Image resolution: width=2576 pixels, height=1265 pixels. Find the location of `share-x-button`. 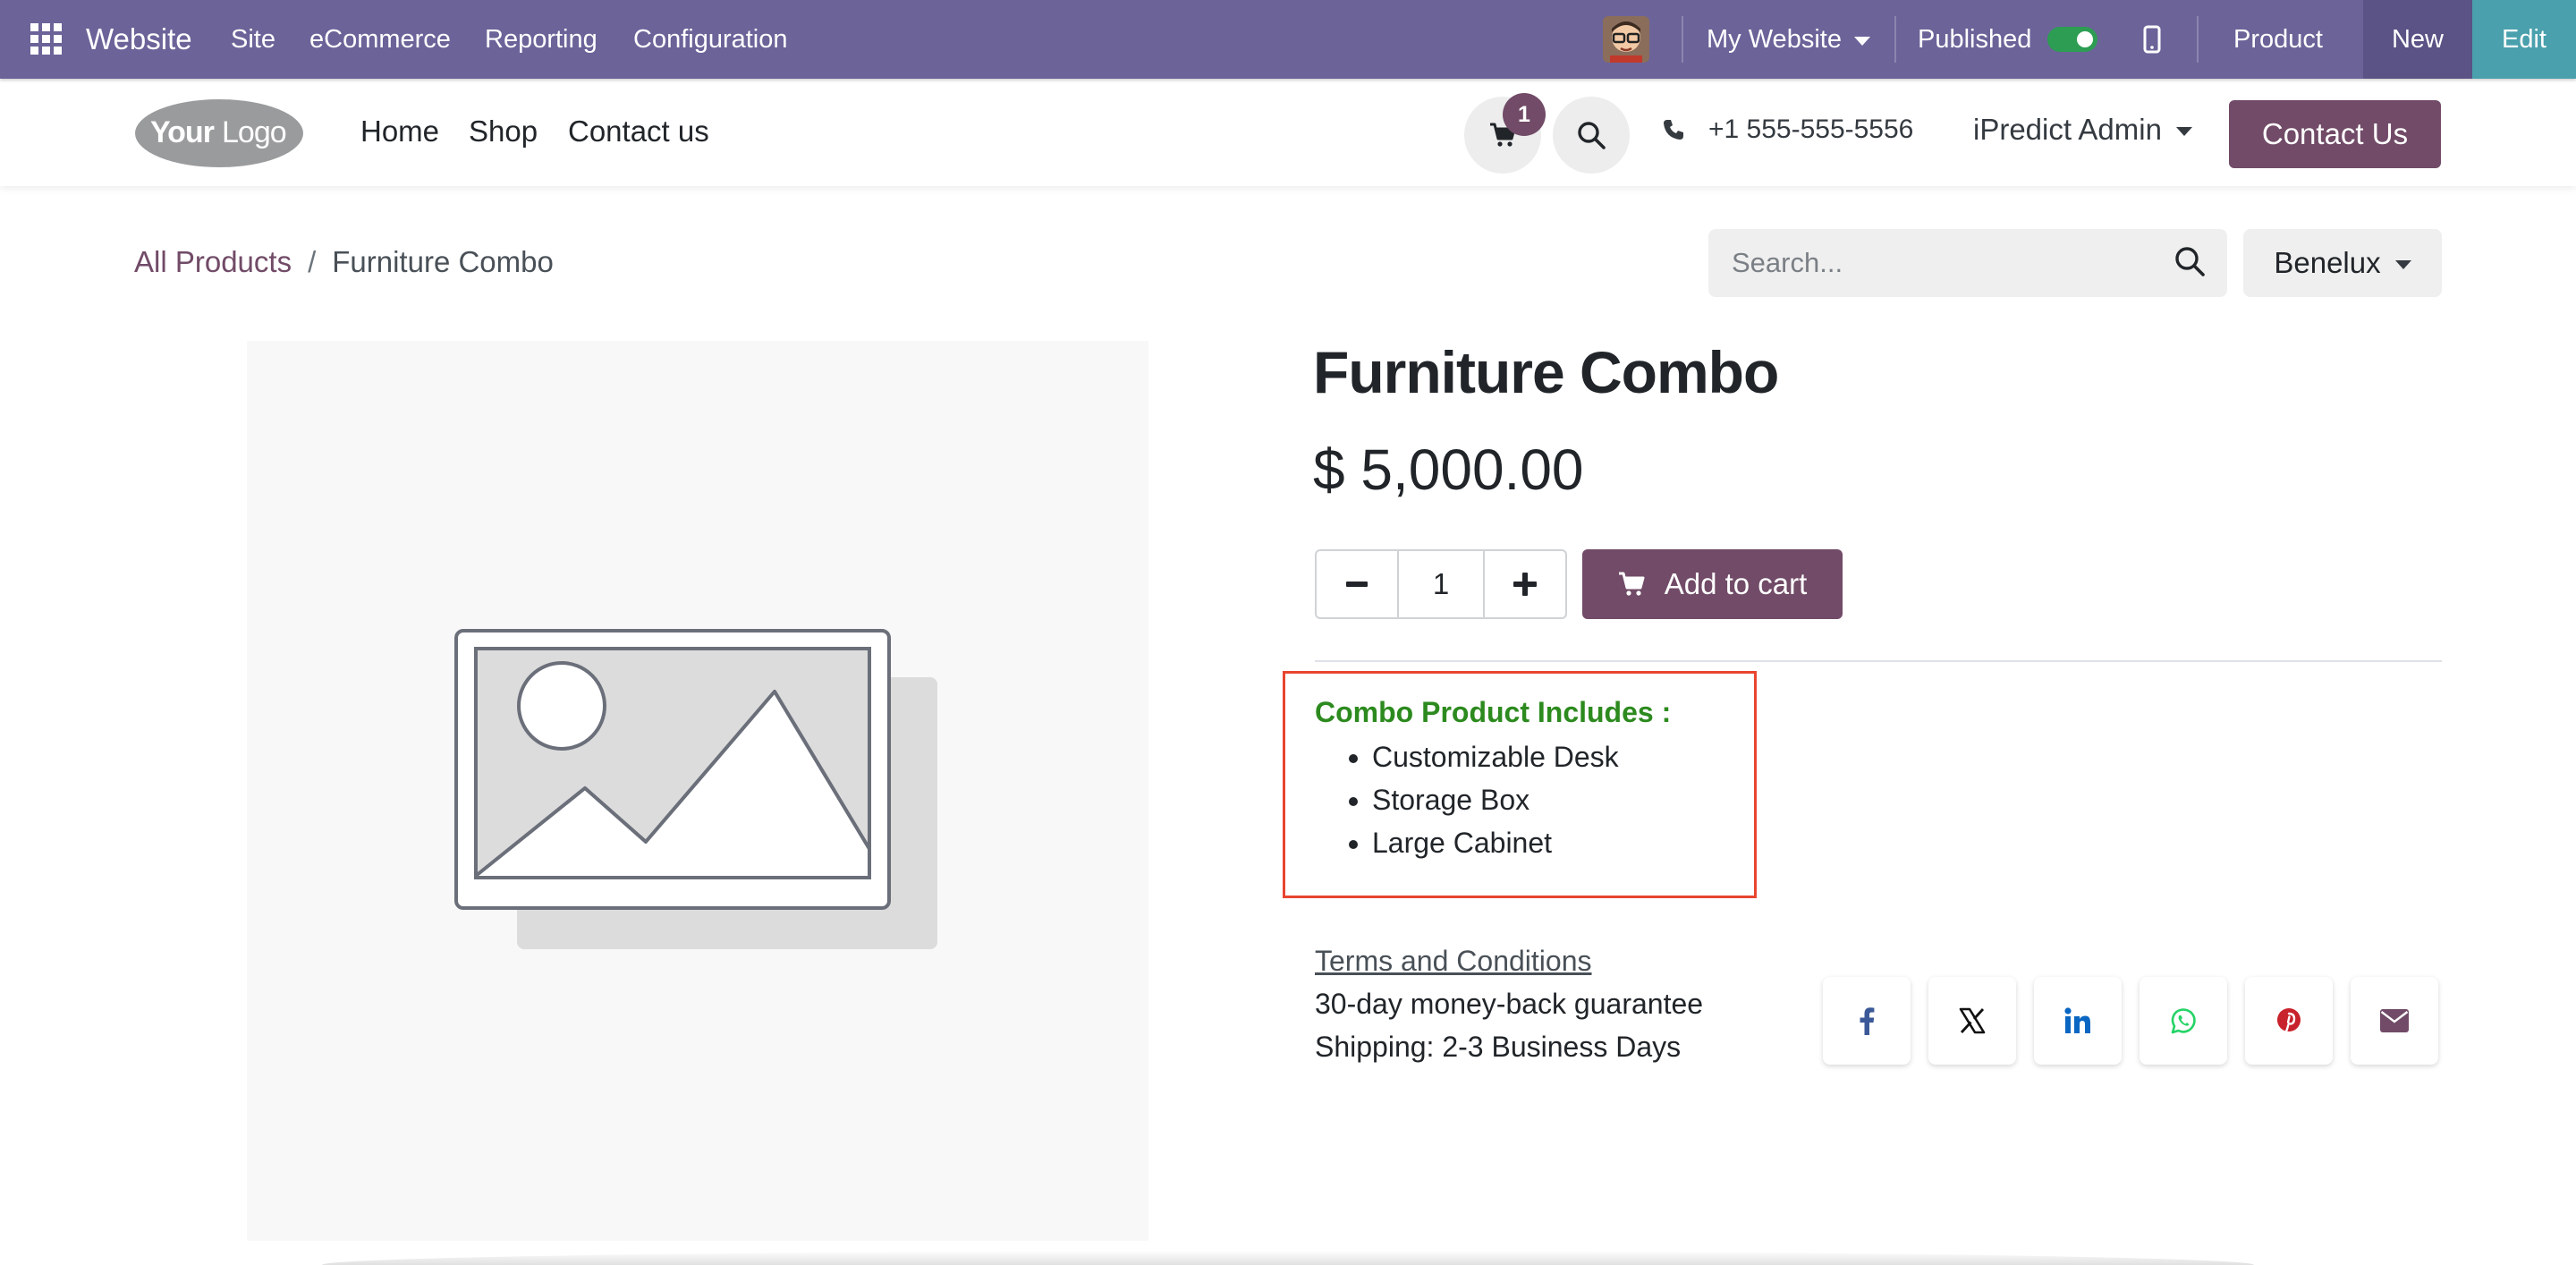

share-x-button is located at coordinates (1972, 1021).